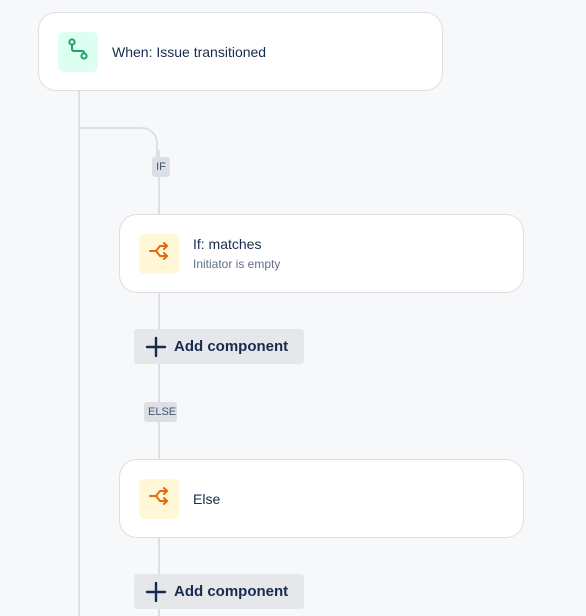 The width and height of the screenshot is (586, 616). What do you see at coordinates (231, 346) in the screenshot?
I see `add-component-label: Add component` at bounding box center [231, 346].